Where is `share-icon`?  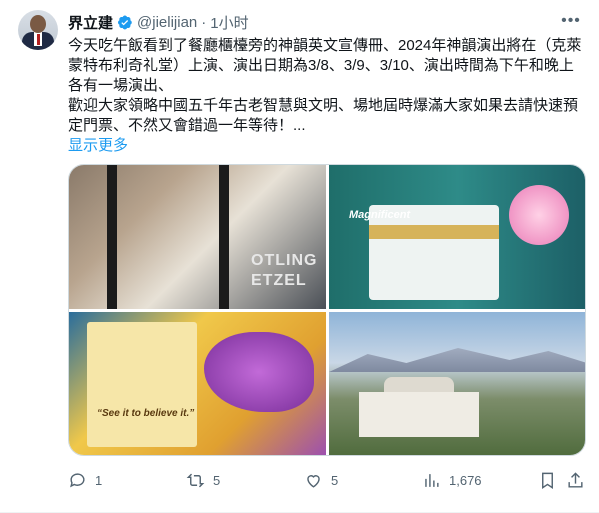 share-icon is located at coordinates (575, 479).